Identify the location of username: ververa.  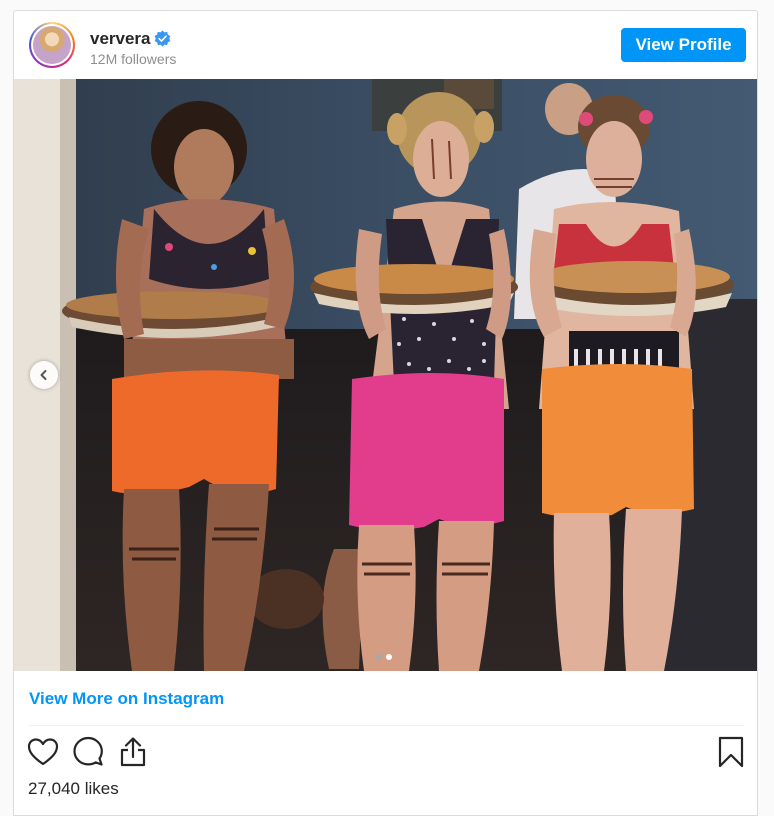
(120, 39).